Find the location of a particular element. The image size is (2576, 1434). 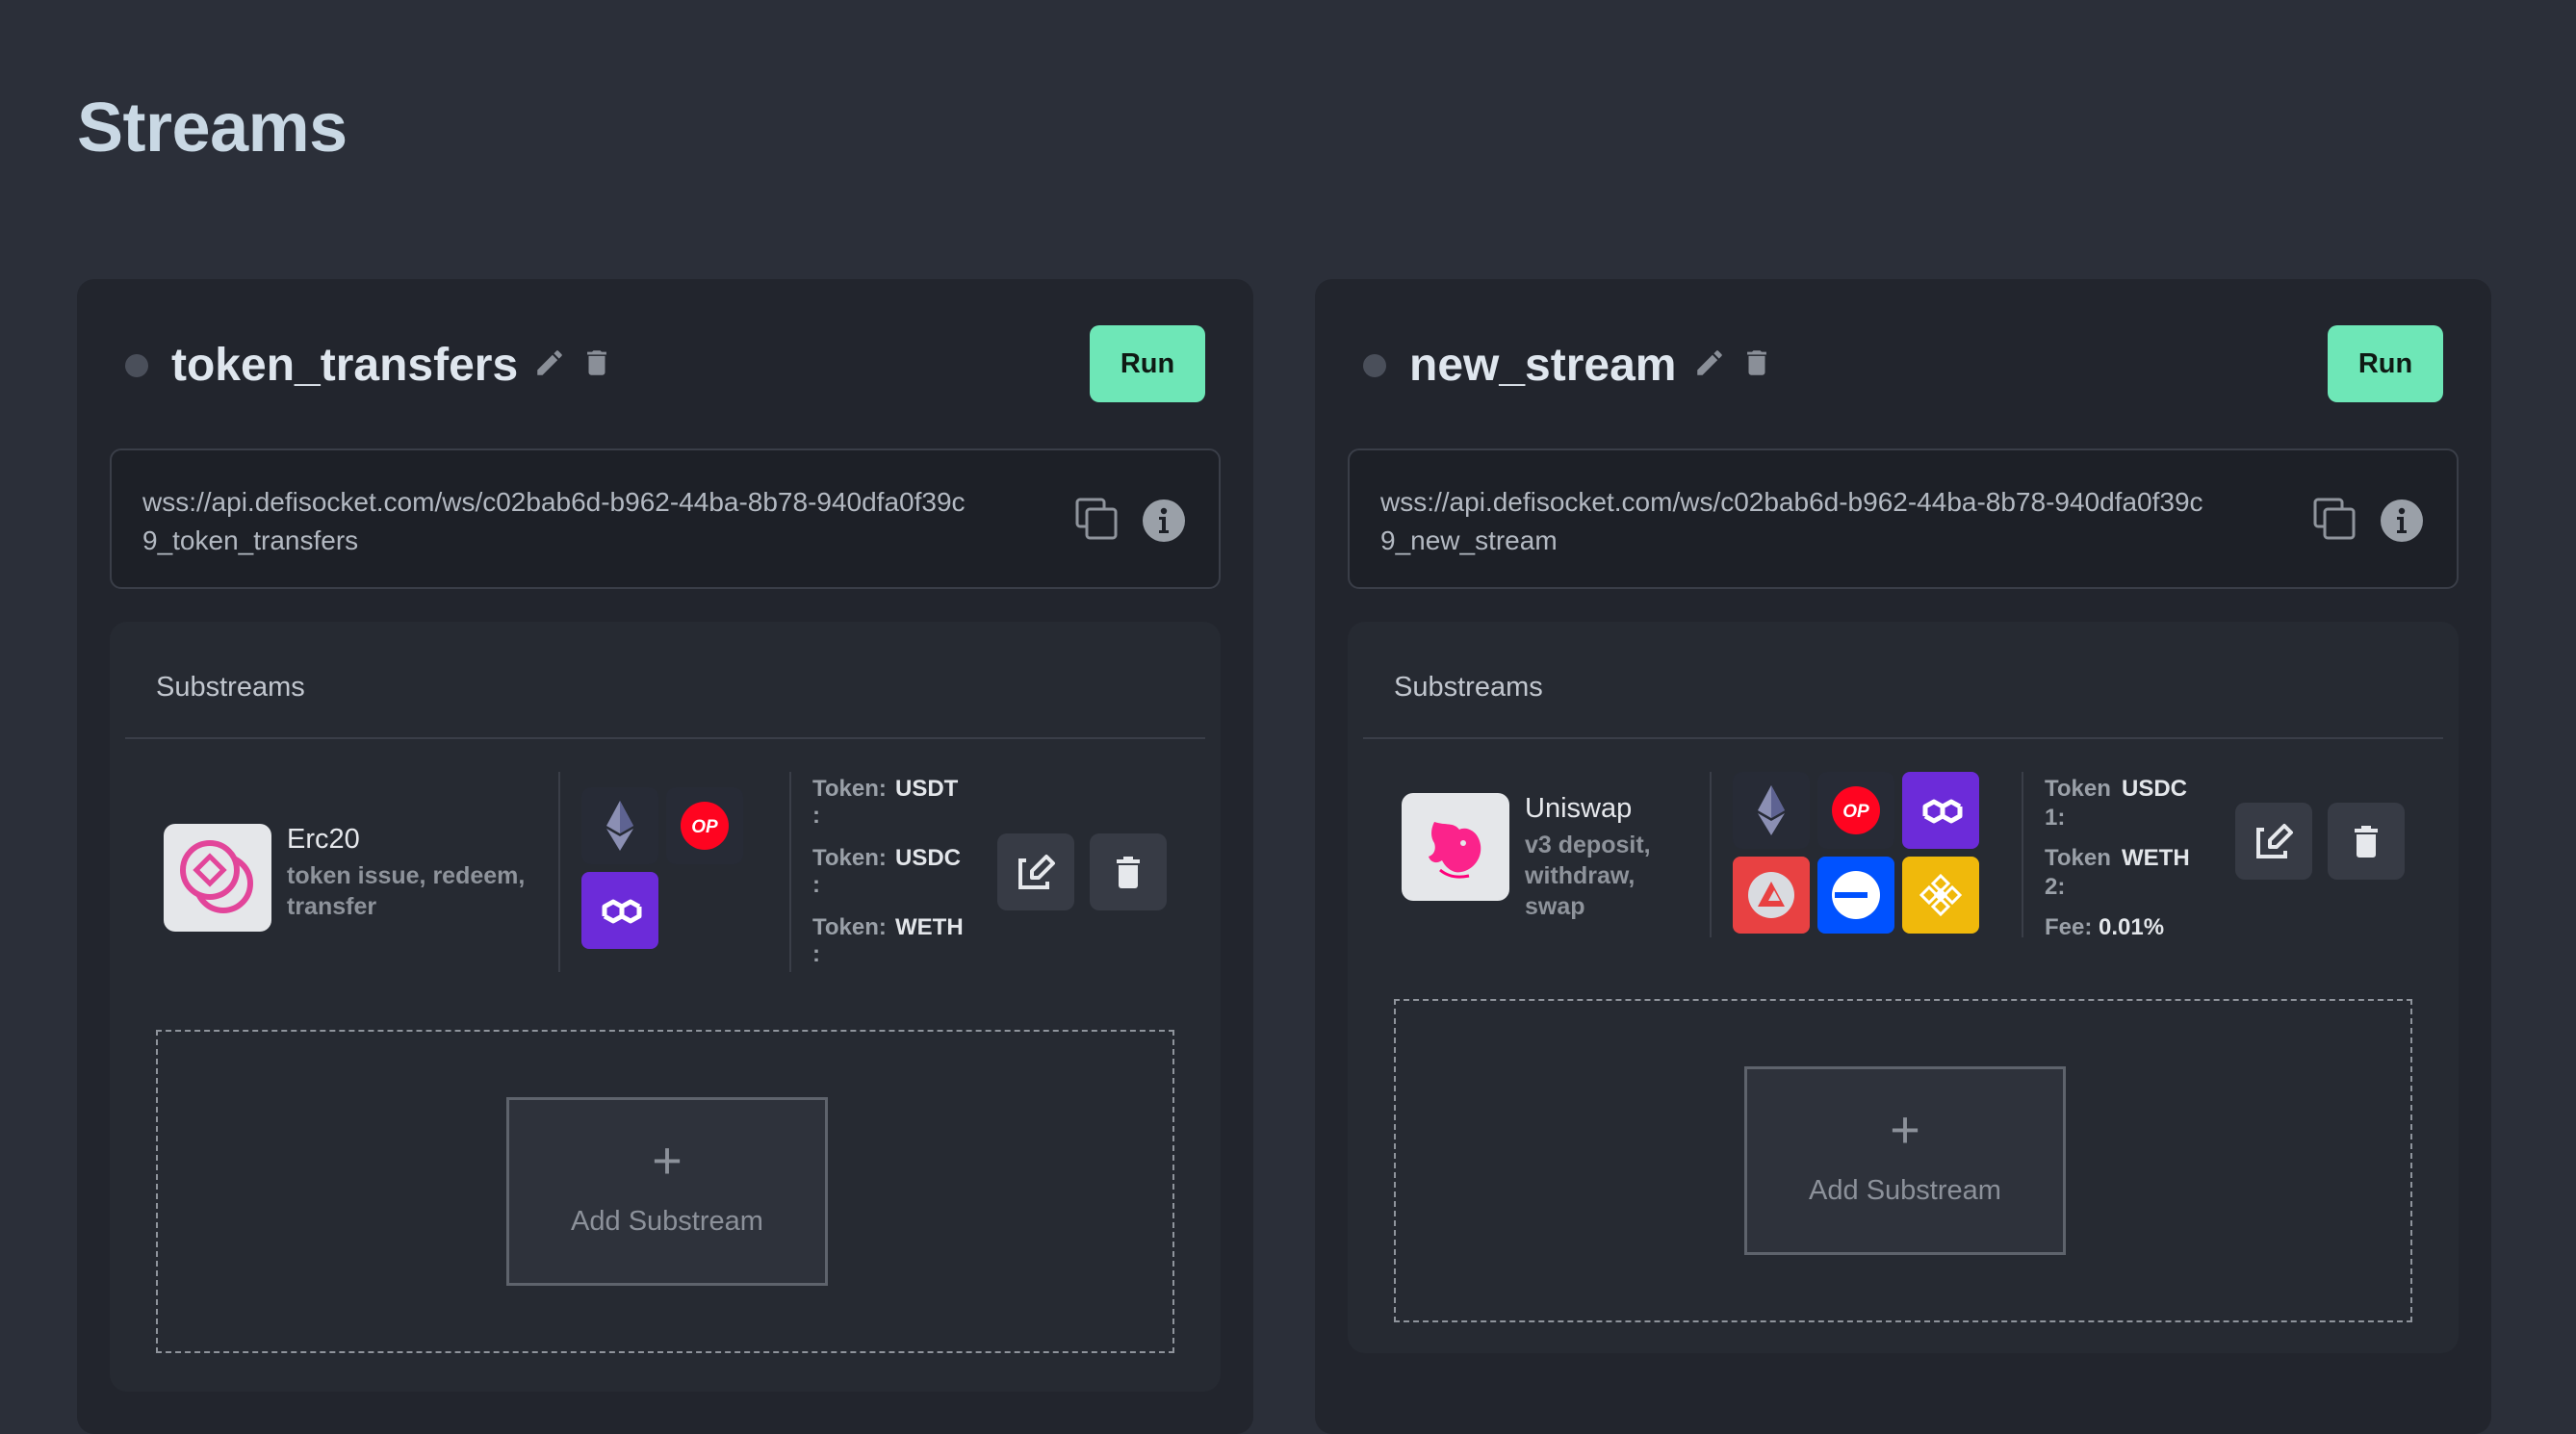

erc20-logo is located at coordinates (217, 878).